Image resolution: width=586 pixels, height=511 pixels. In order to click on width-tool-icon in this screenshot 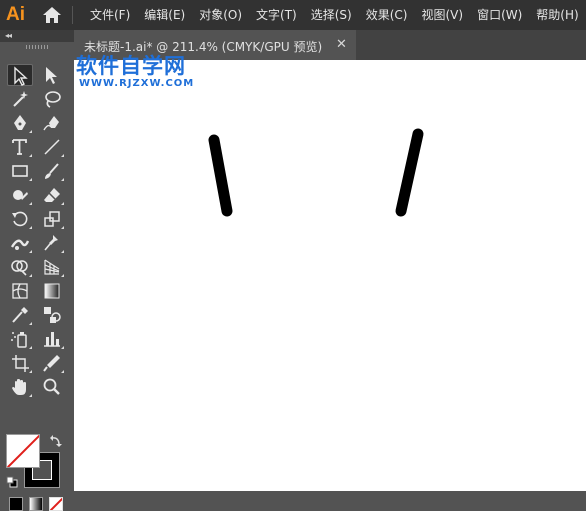, I will do `click(20, 243)`.